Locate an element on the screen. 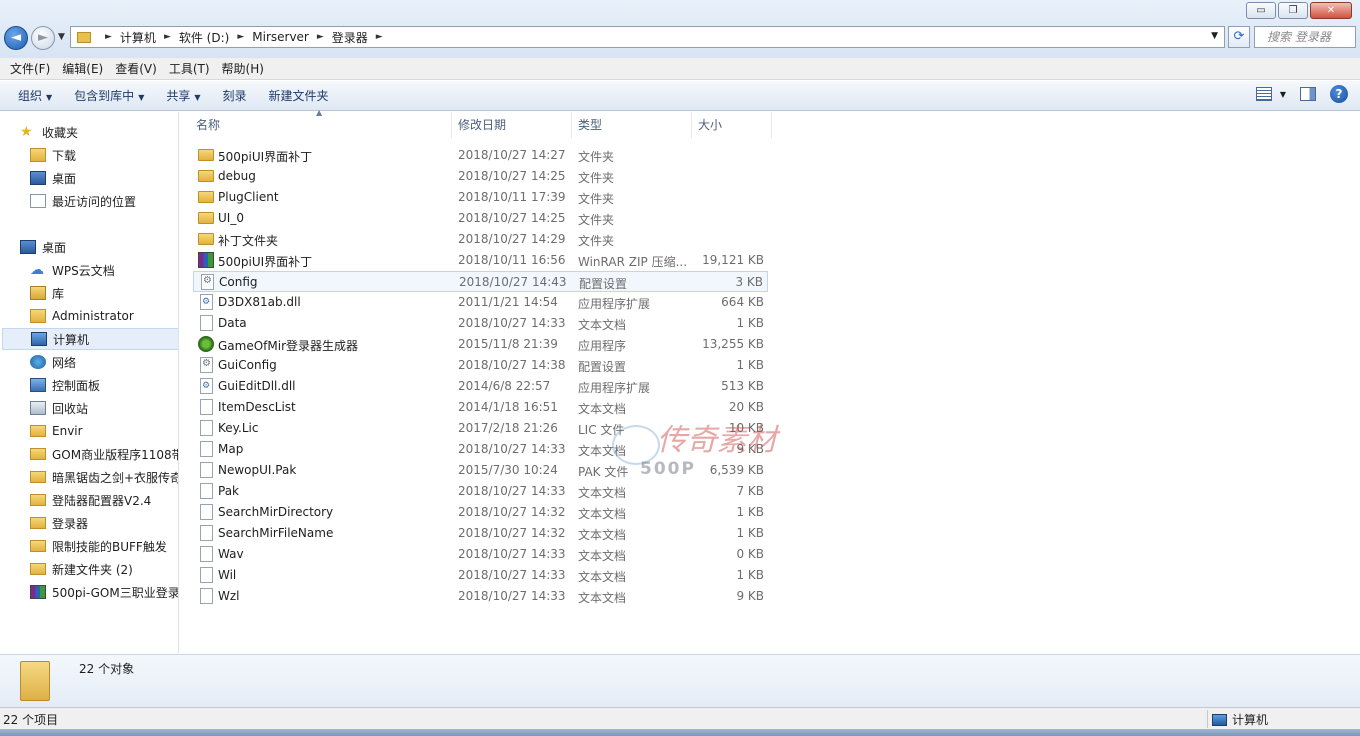 The image size is (1360, 736). file-row: Map 2018/10/27 14:33 文本文档 9 KB is located at coordinates (480, 449).